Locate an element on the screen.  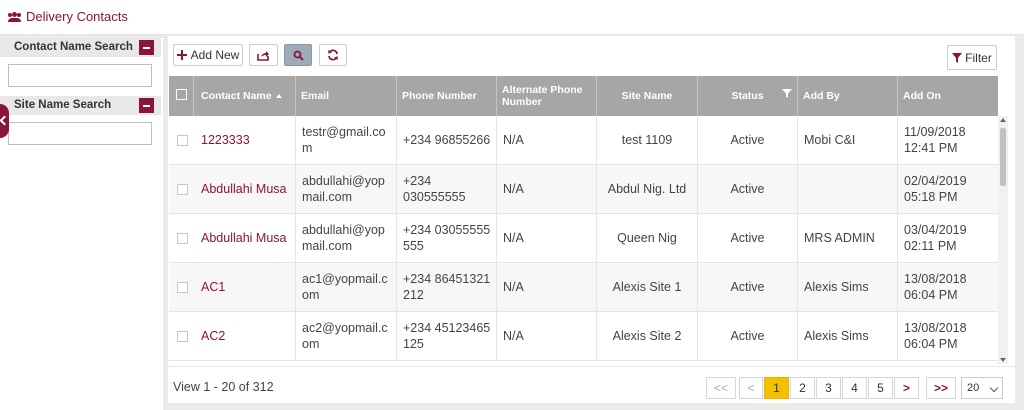
add-by-cell is located at coordinates (848, 189).